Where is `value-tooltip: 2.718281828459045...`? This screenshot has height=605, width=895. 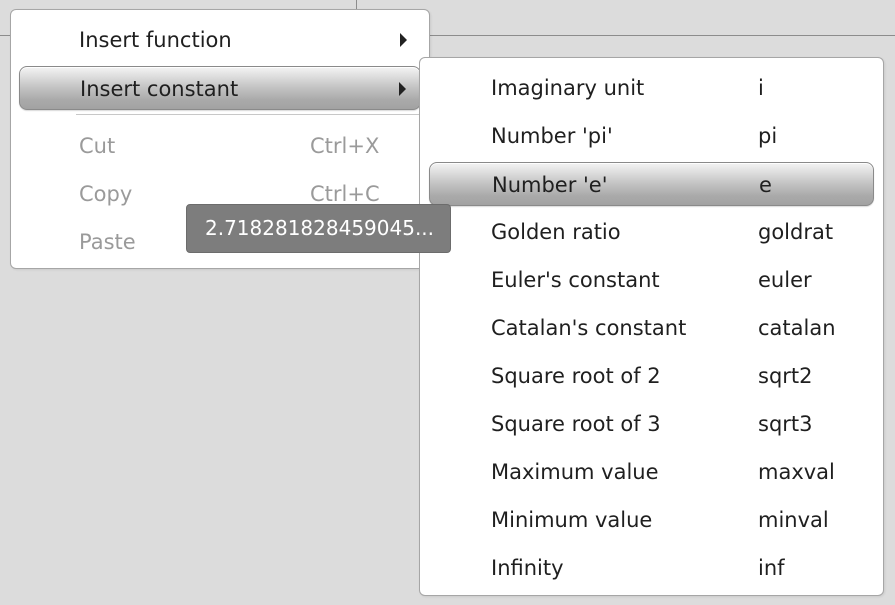
value-tooltip: 2.718281828459045... is located at coordinates (318, 228).